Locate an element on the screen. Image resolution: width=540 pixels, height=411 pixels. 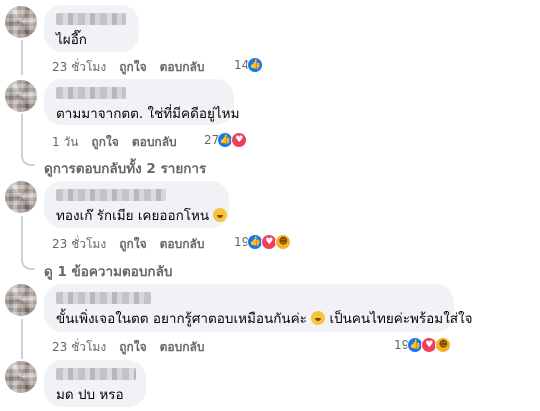
view-replies-link: ดู 1 ข้อความตอบกลับ is located at coordinates (108, 271).